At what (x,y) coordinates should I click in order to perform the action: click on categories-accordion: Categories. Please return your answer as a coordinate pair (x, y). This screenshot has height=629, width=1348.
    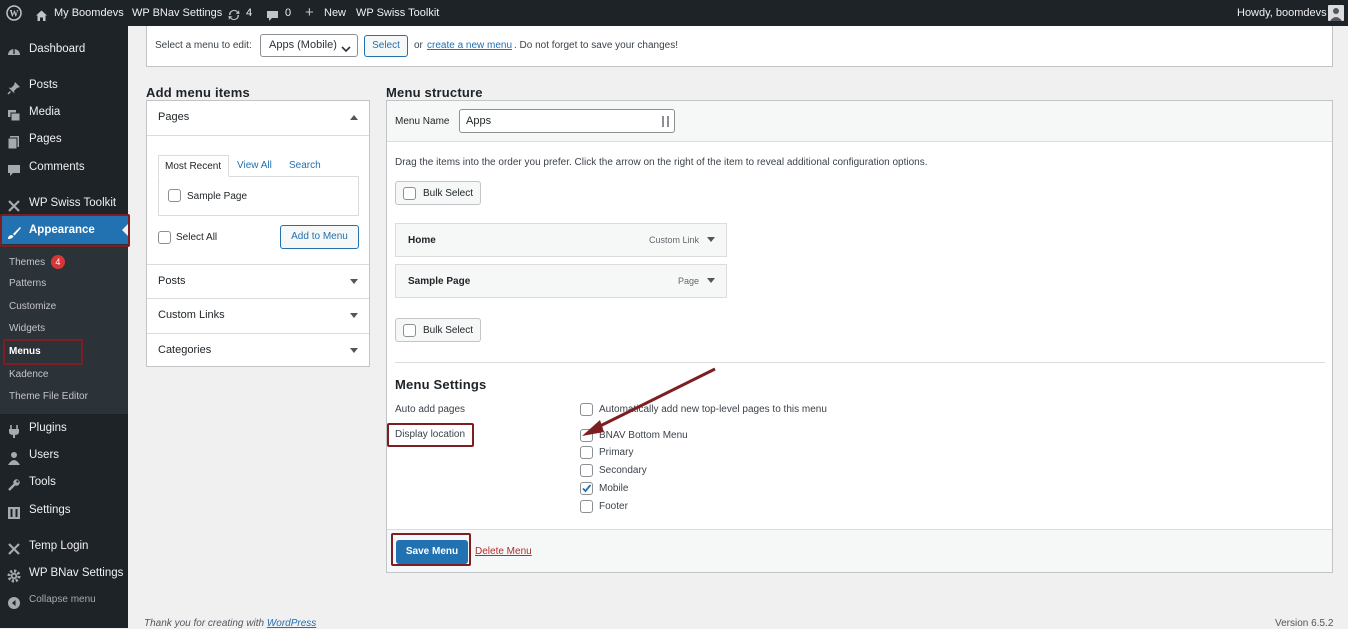
    Looking at the image, I should click on (258, 349).